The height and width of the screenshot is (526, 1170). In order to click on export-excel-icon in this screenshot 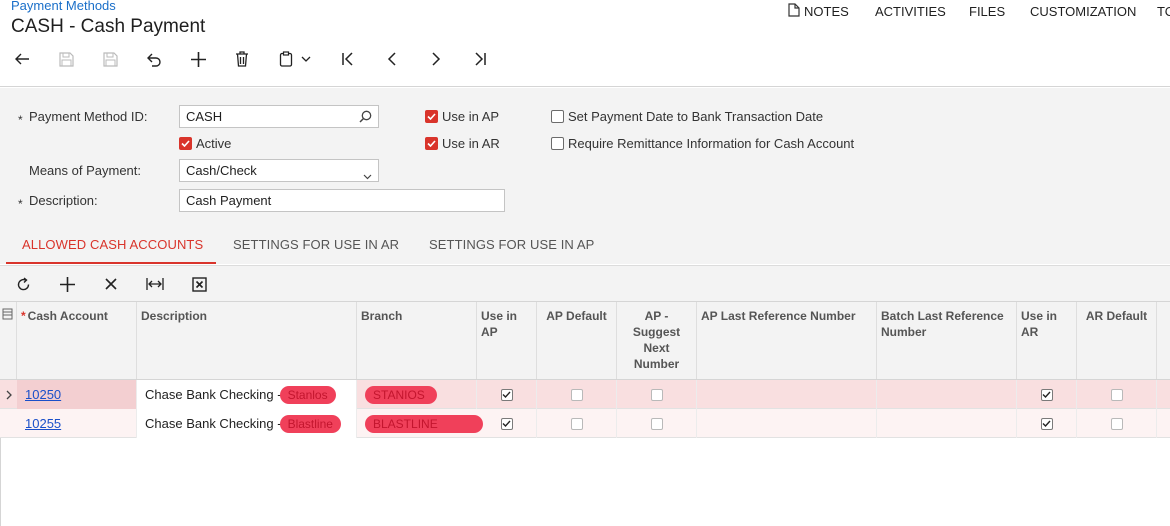, I will do `click(199, 284)`.